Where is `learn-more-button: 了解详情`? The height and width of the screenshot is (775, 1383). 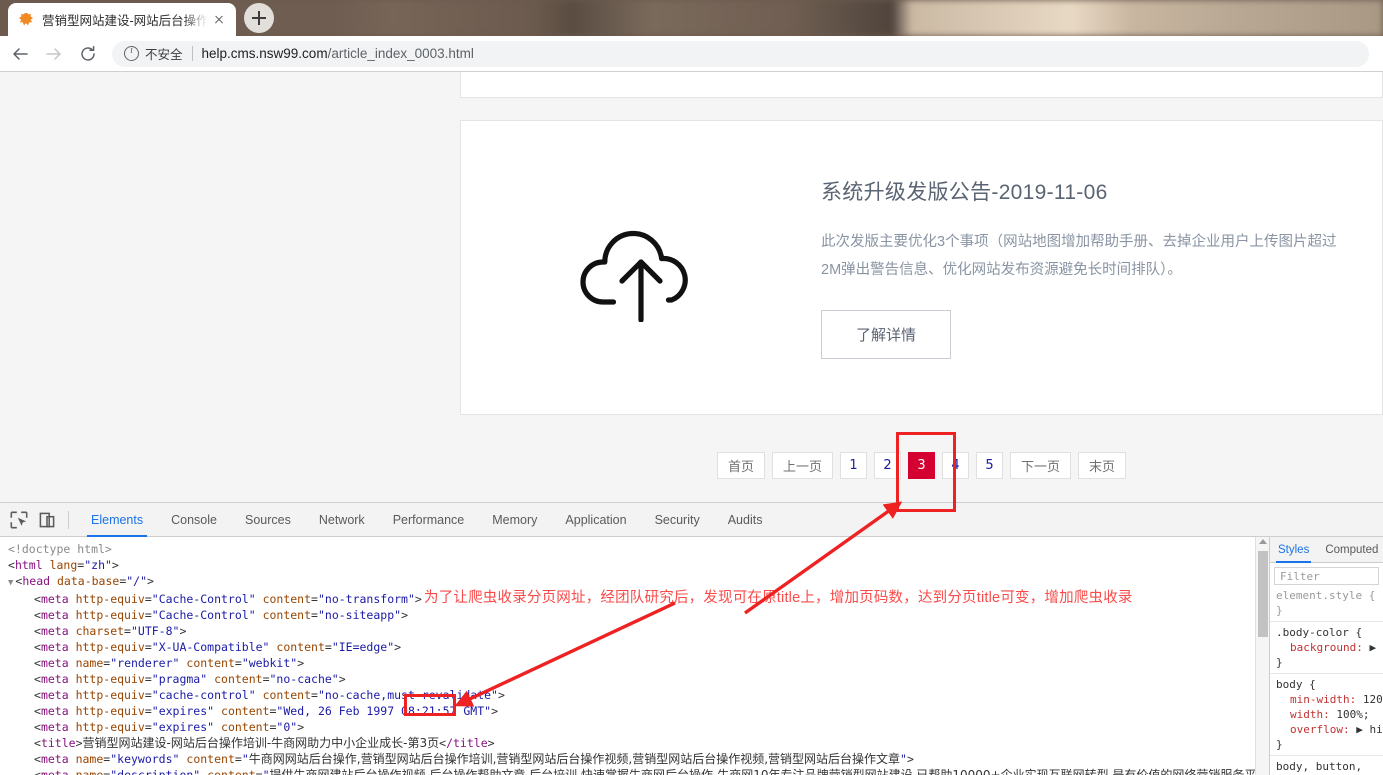 learn-more-button: 了解详情 is located at coordinates (886, 334).